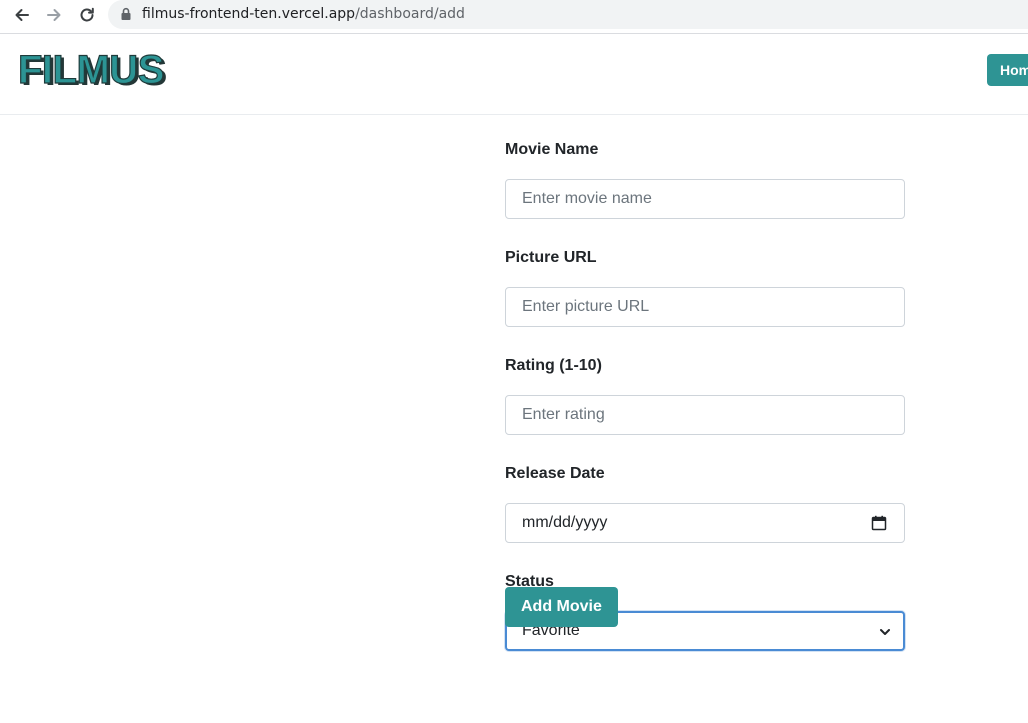 The height and width of the screenshot is (723, 1028). What do you see at coordinates (705, 415) in the screenshot?
I see `rating-input` at bounding box center [705, 415].